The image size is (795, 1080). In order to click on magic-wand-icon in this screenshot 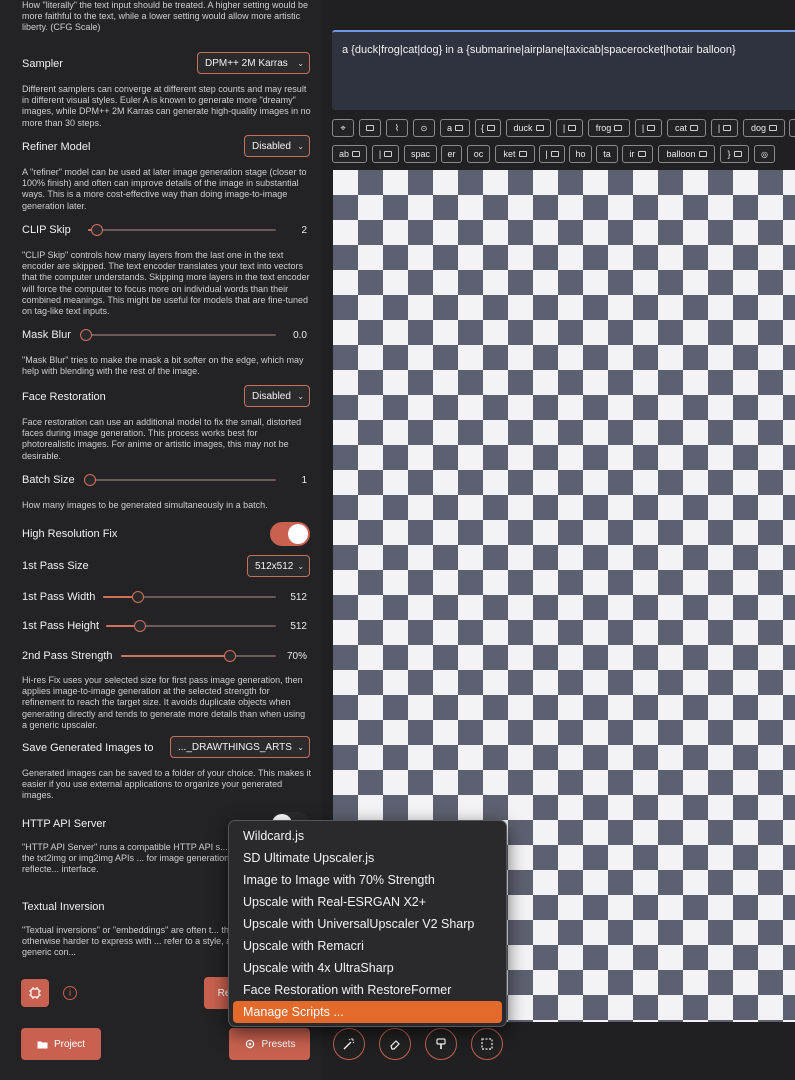, I will do `click(349, 1044)`.